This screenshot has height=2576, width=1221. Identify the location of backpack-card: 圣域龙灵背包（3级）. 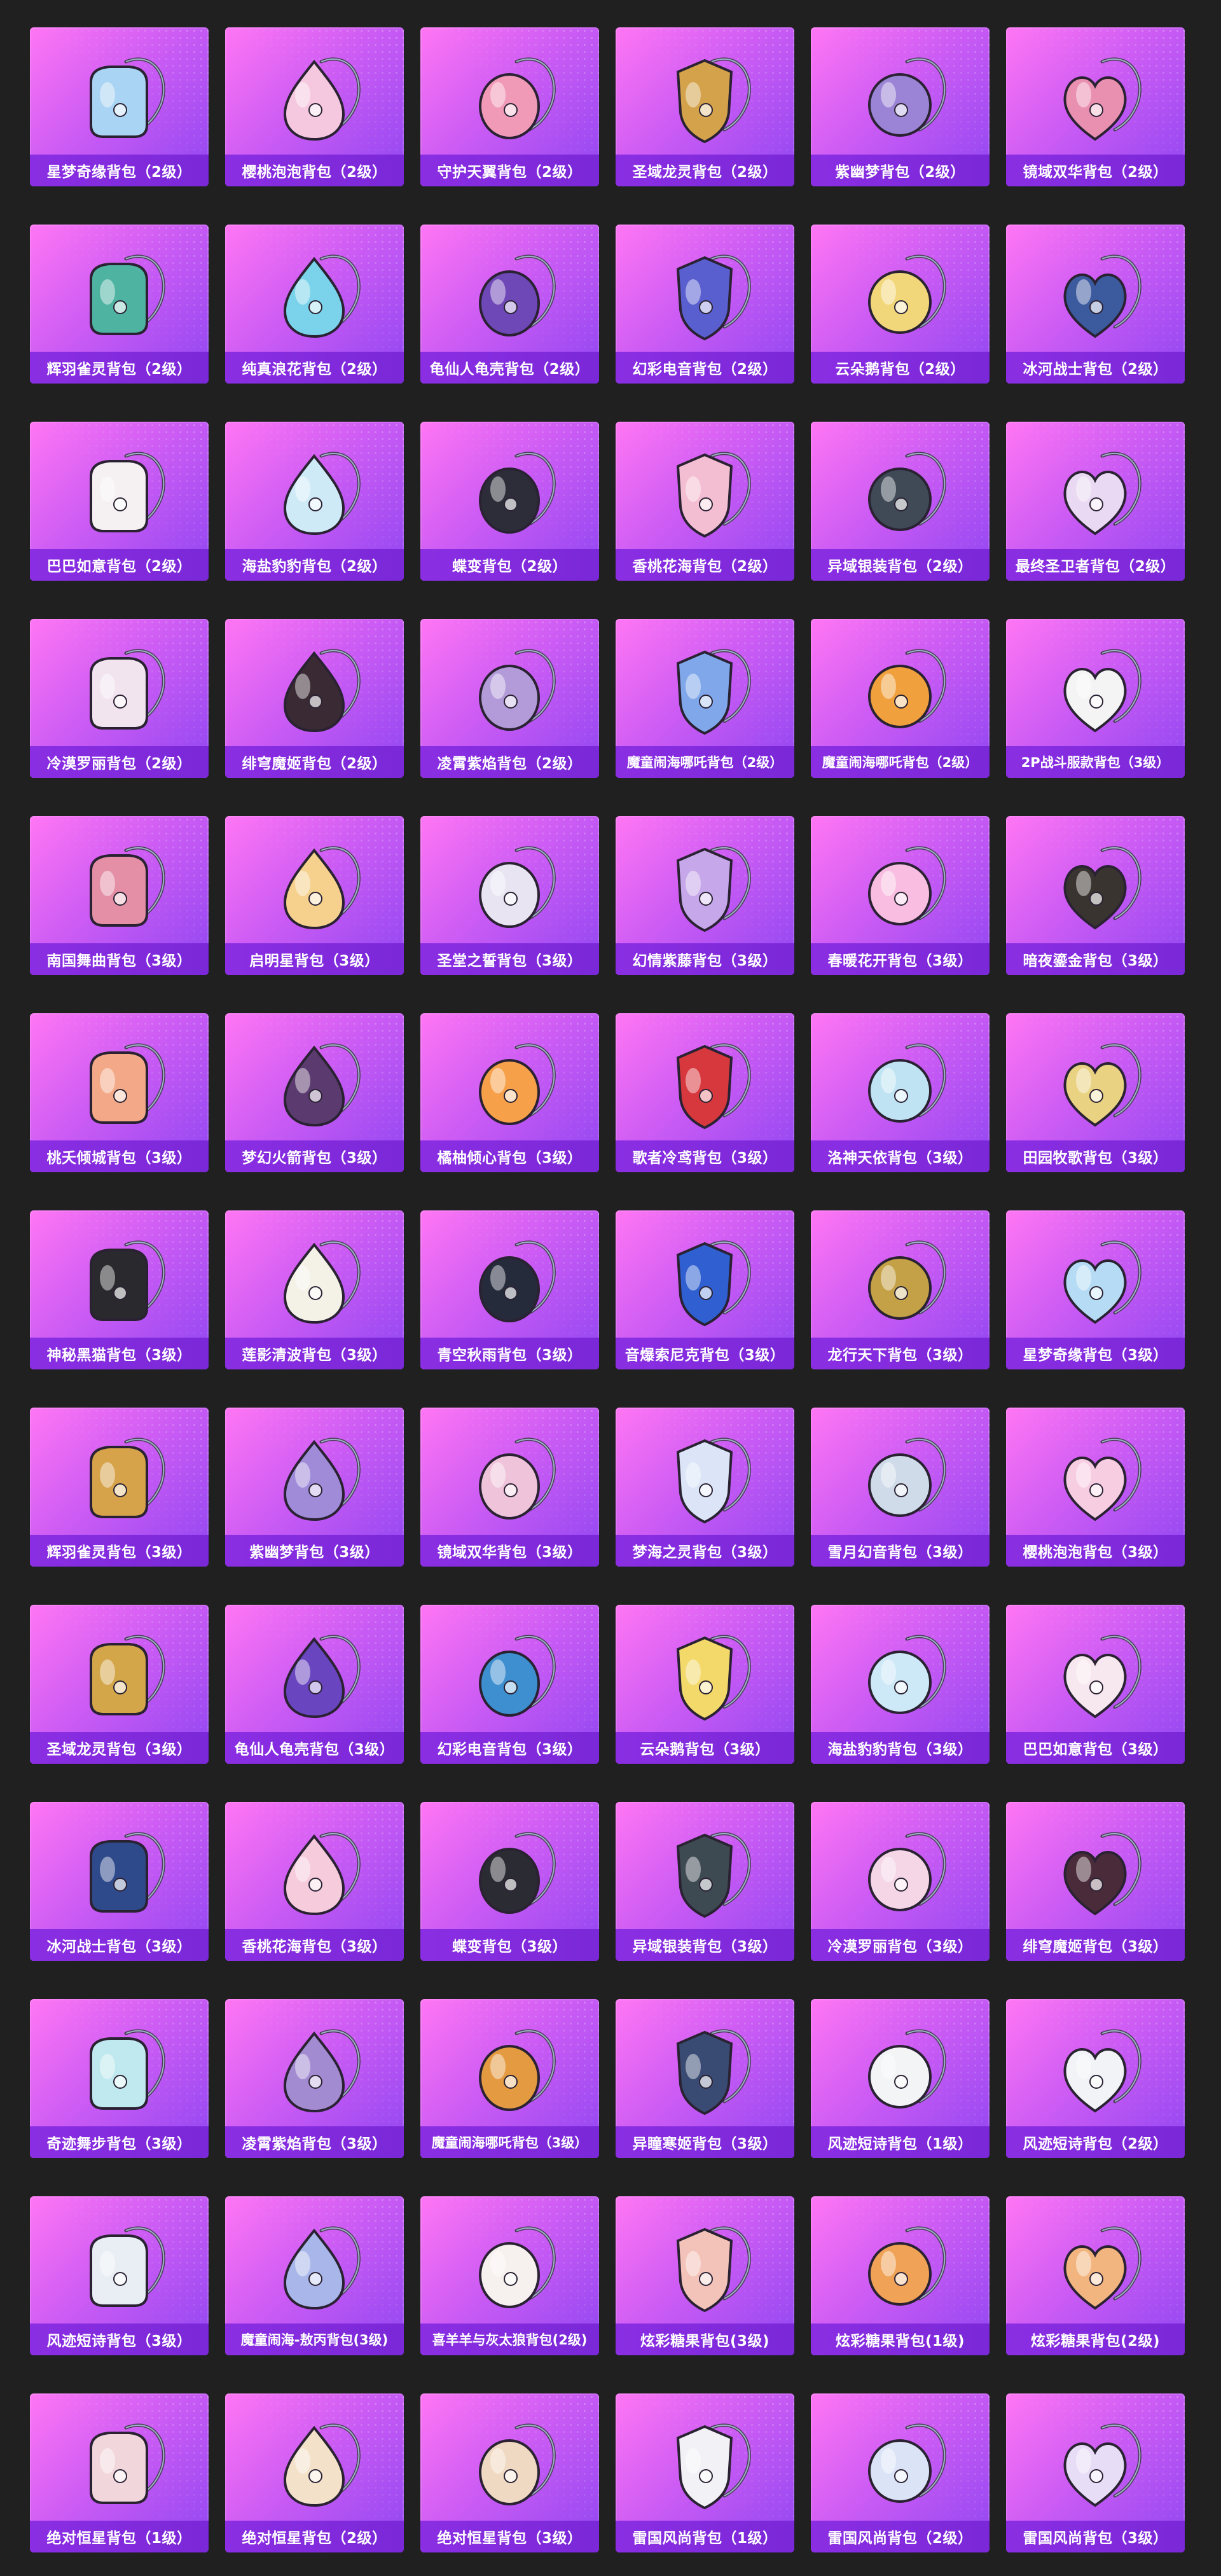
(119, 1684).